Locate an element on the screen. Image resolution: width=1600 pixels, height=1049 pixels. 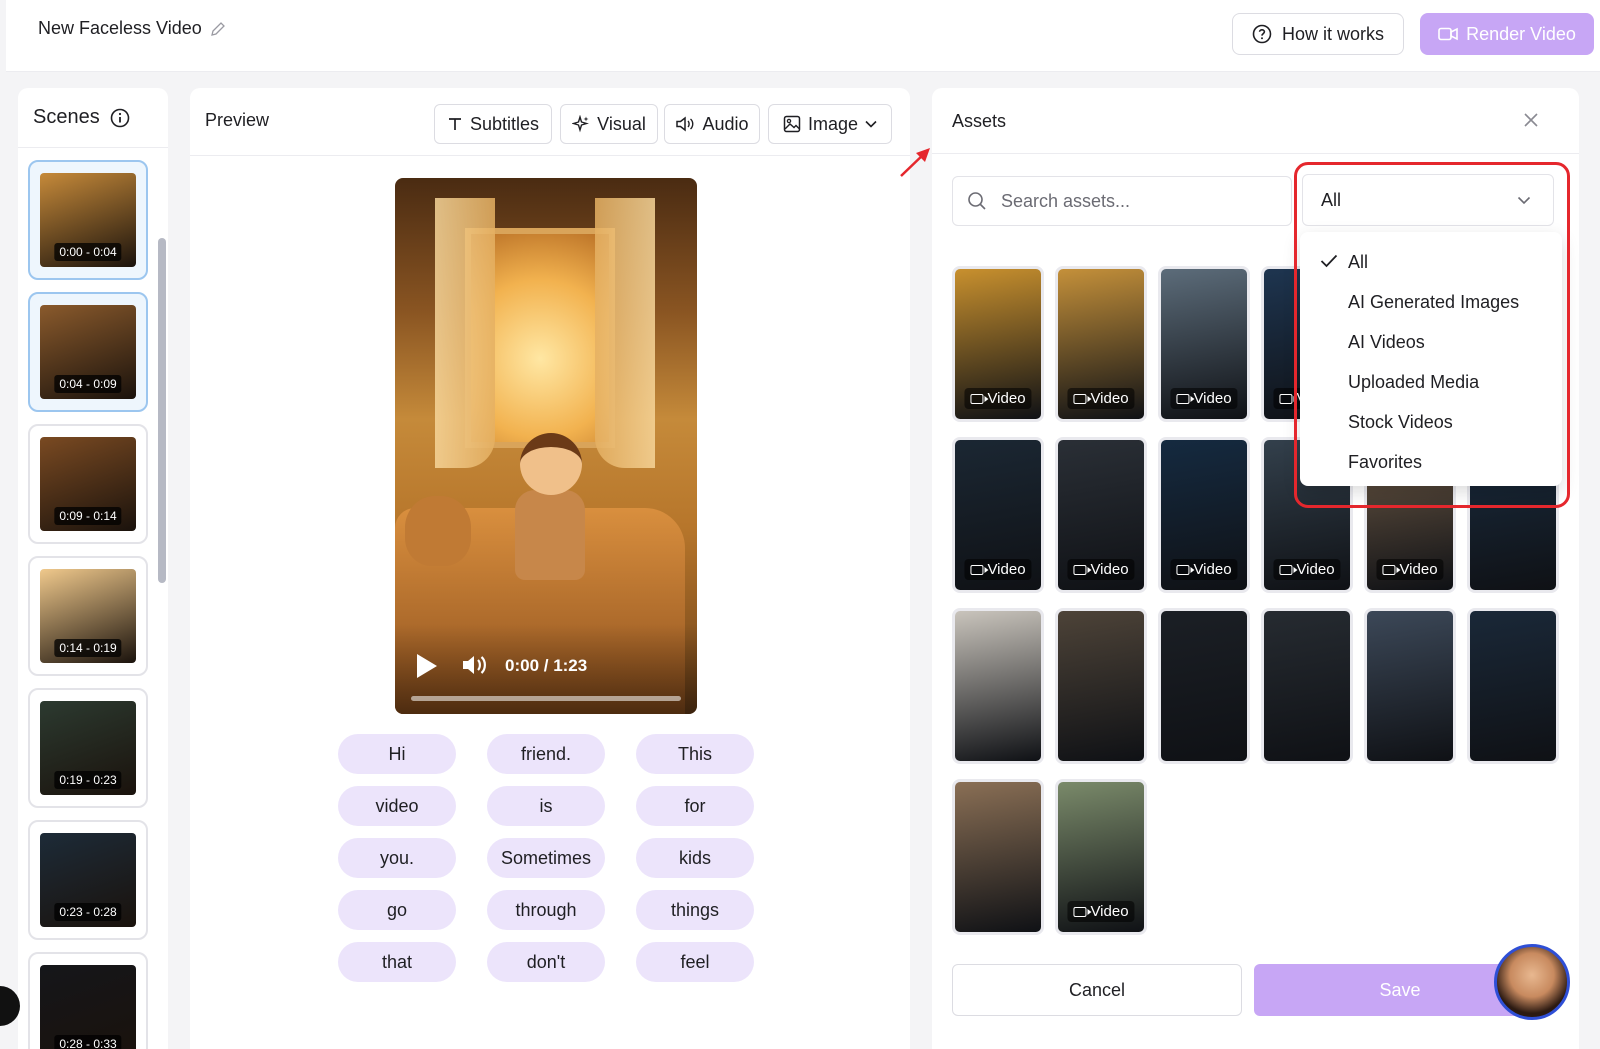
scene-card: 0:23 - 0:28 is located at coordinates (88, 880).